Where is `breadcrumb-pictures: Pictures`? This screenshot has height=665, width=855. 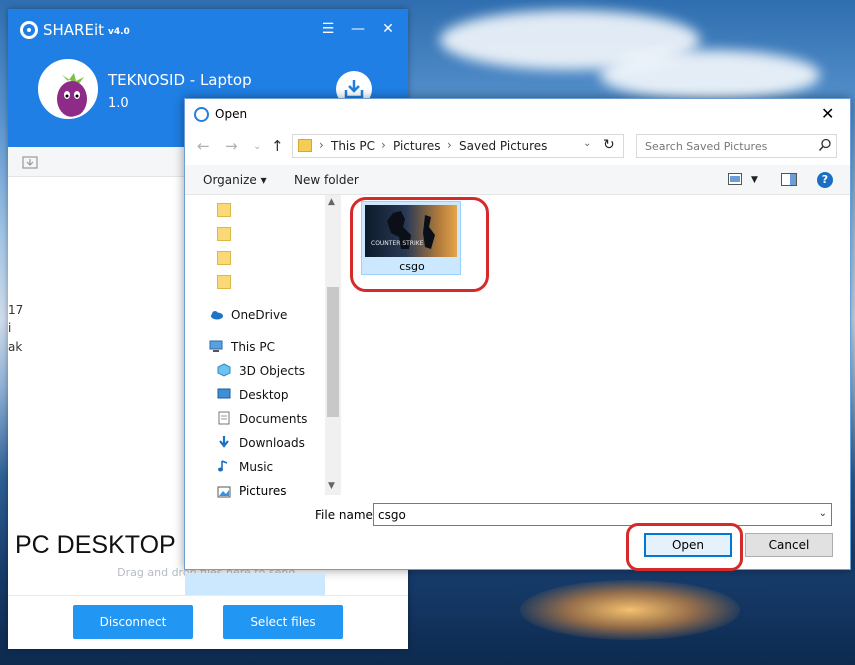
breadcrumb-pictures: Pictures is located at coordinates (417, 146).